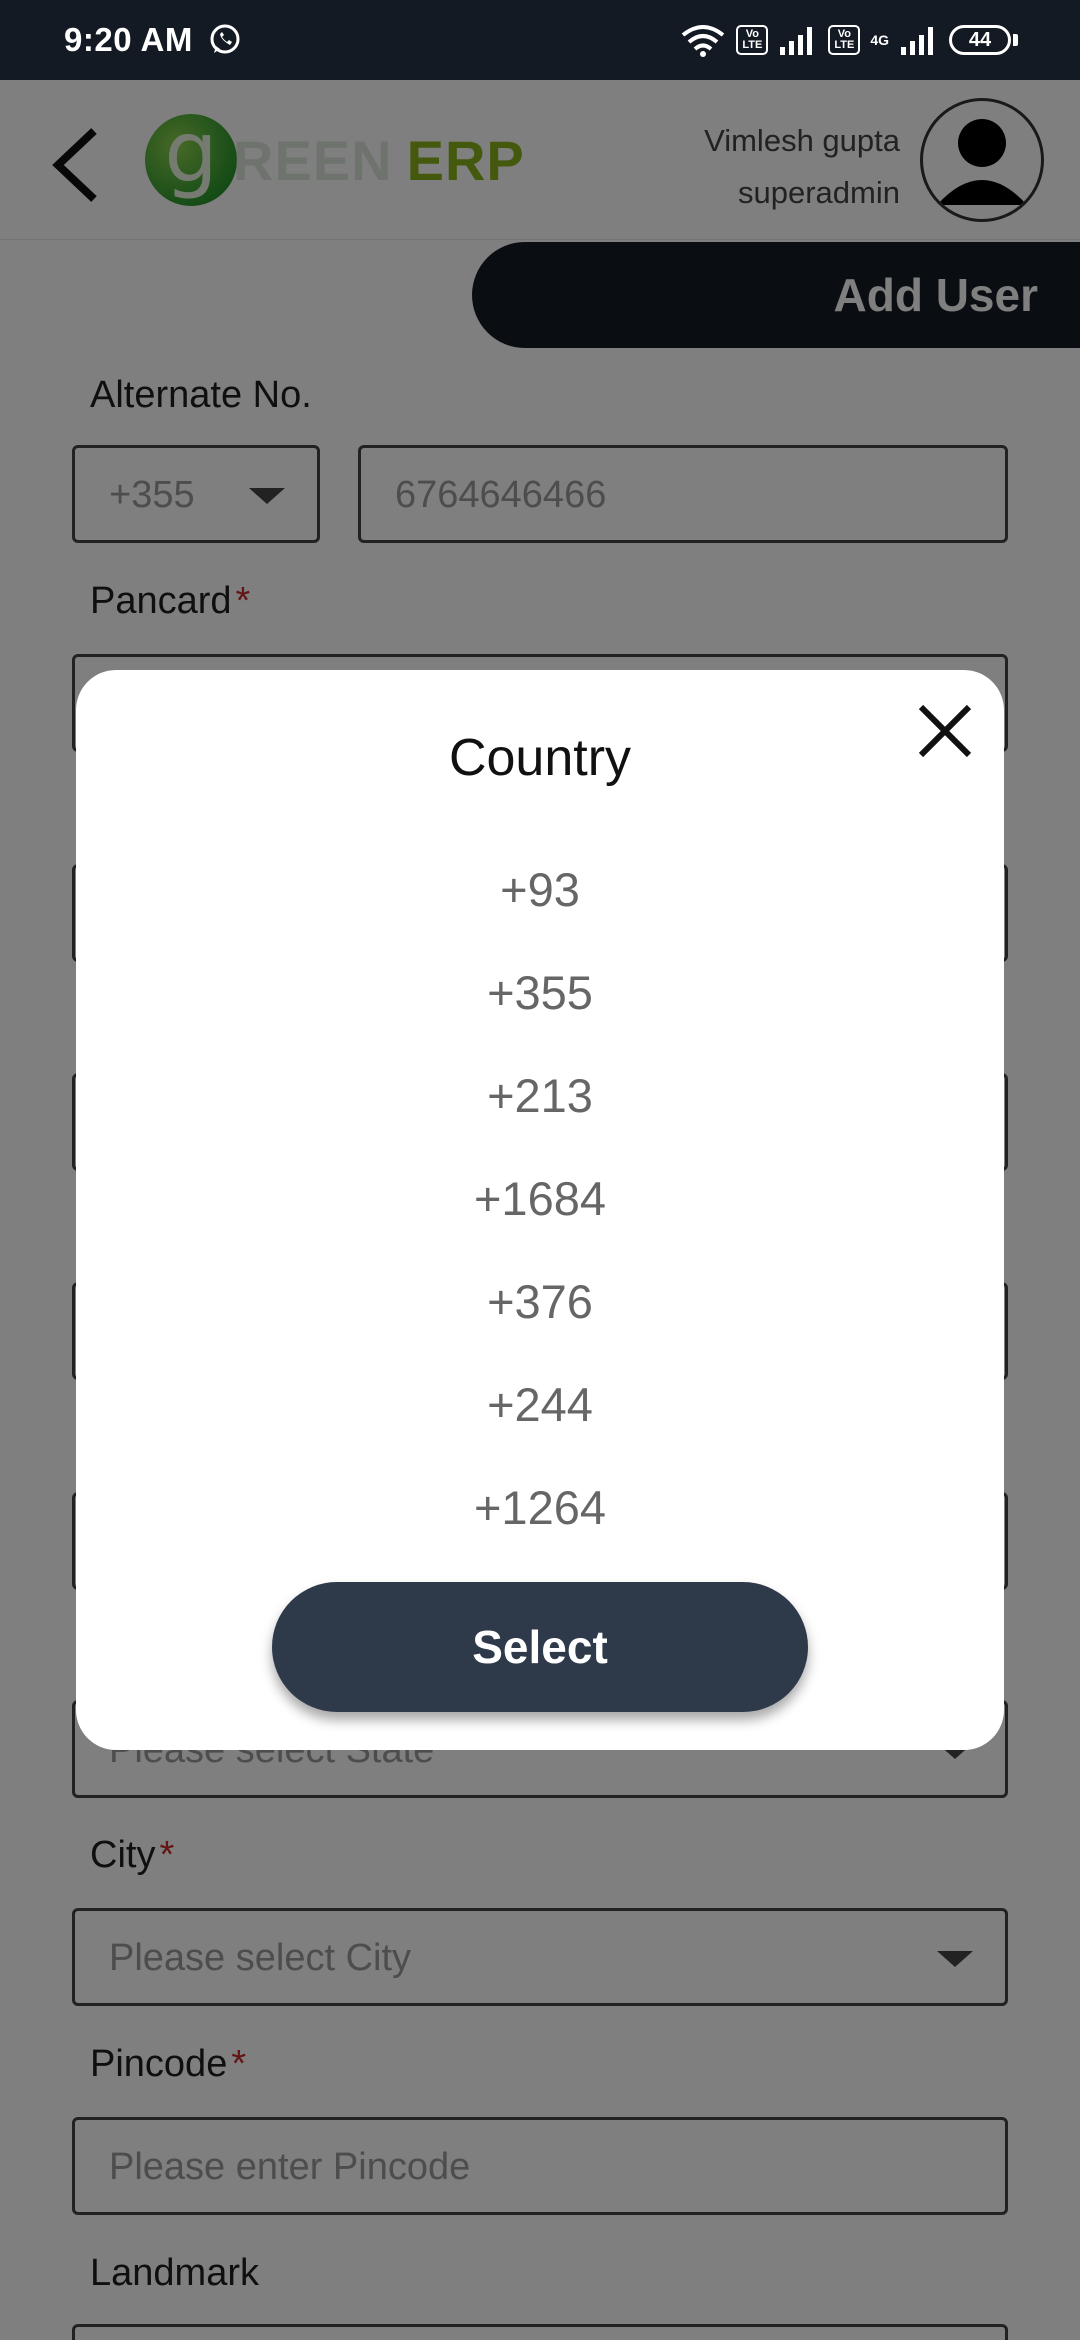 Image resolution: width=1080 pixels, height=2340 pixels. What do you see at coordinates (128, 39) in the screenshot?
I see `status-time: 9:20 AM` at bounding box center [128, 39].